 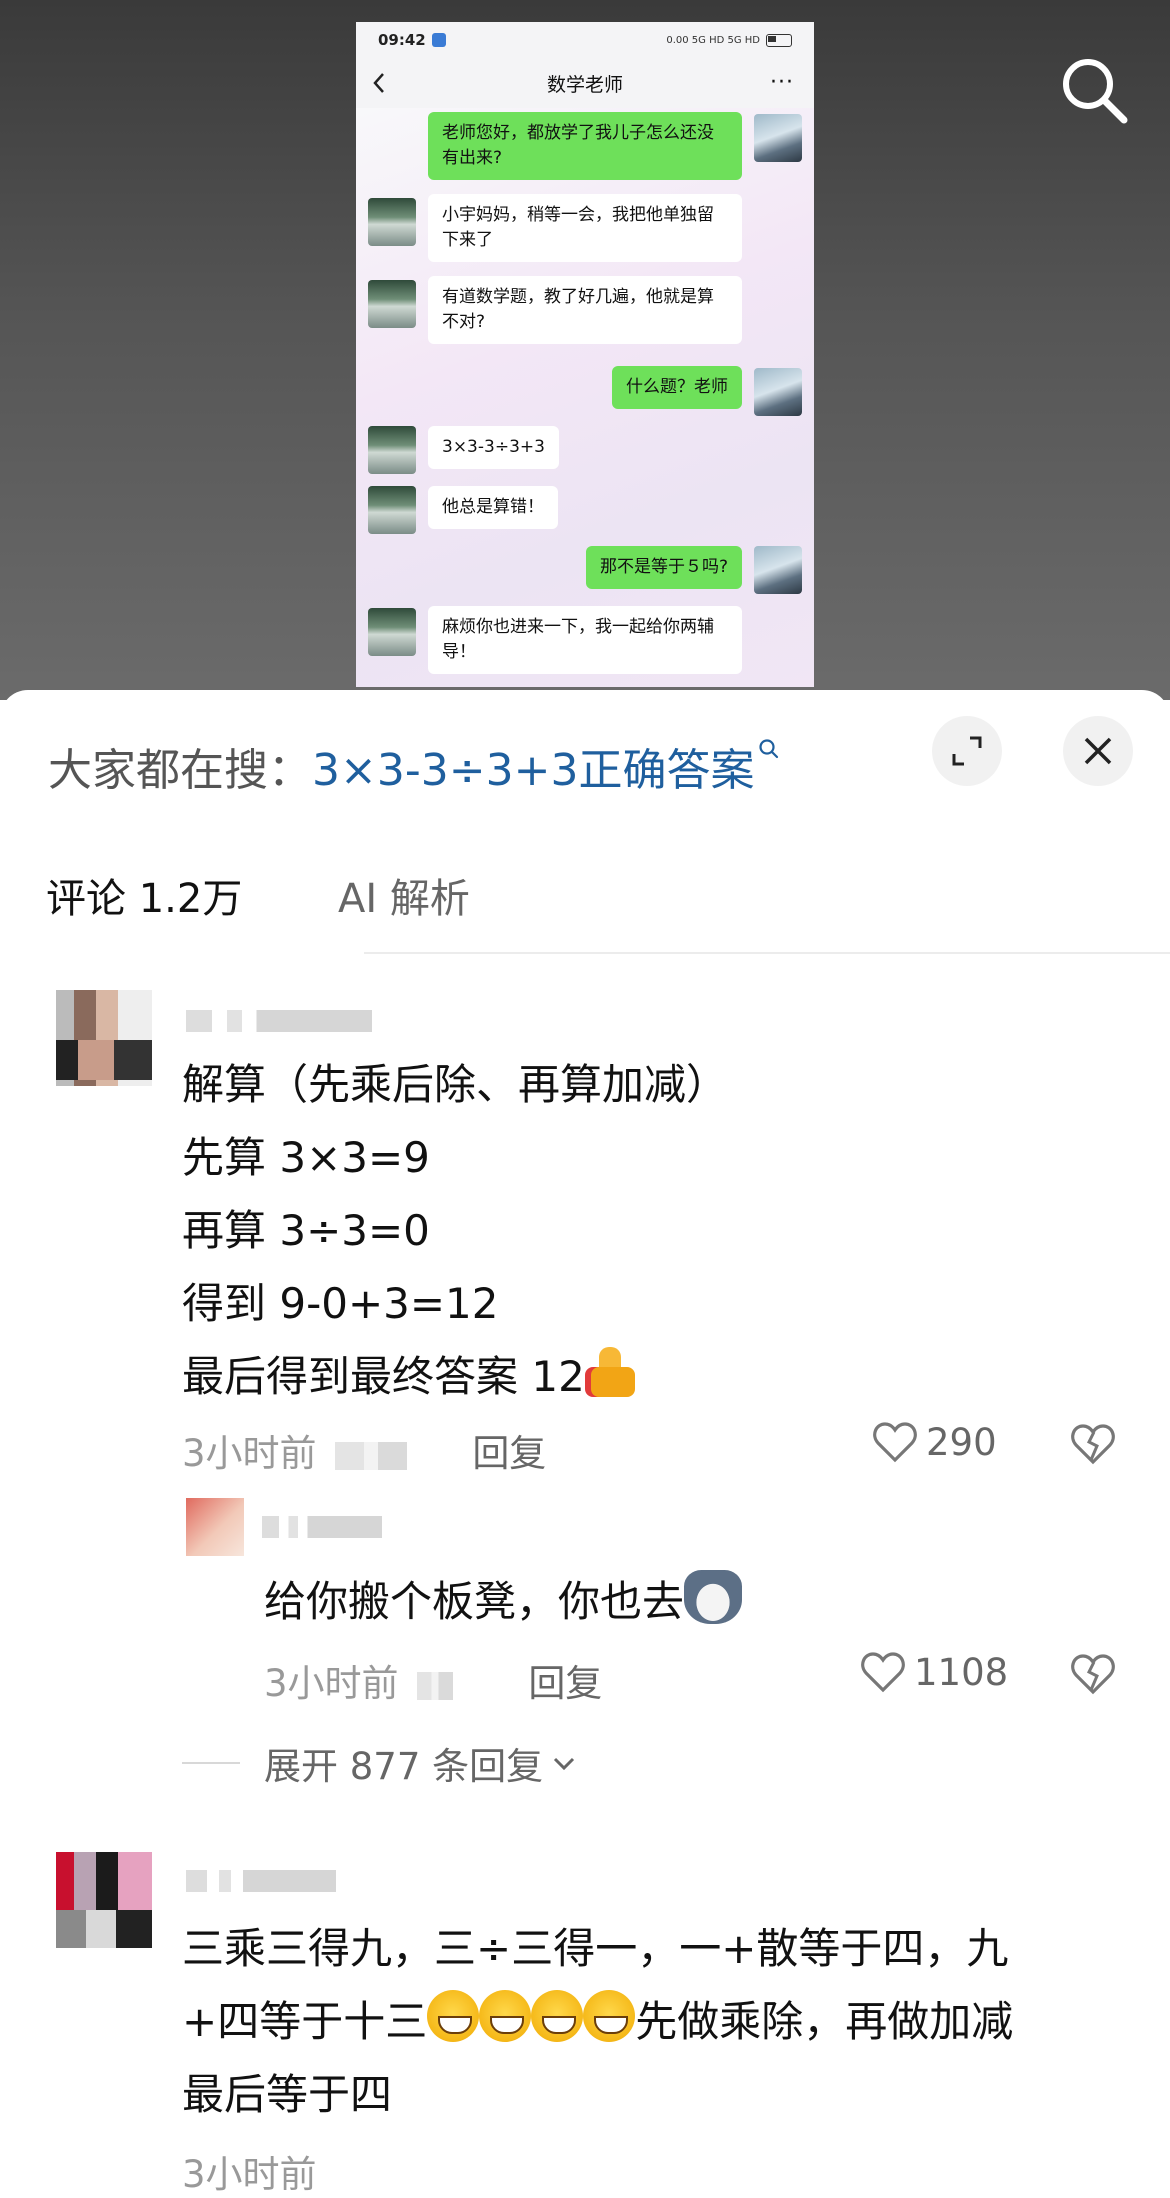 What do you see at coordinates (306, 1157) in the screenshot?
I see `comment-line: 先算 3×3=9` at bounding box center [306, 1157].